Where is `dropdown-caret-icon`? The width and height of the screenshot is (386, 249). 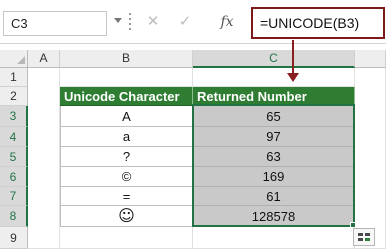 dropdown-caret-icon is located at coordinates (118, 20).